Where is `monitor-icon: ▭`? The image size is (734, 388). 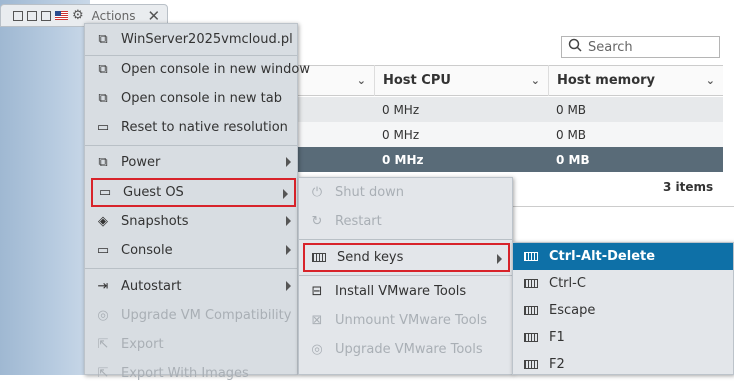 monitor-icon: ▭ is located at coordinates (103, 127).